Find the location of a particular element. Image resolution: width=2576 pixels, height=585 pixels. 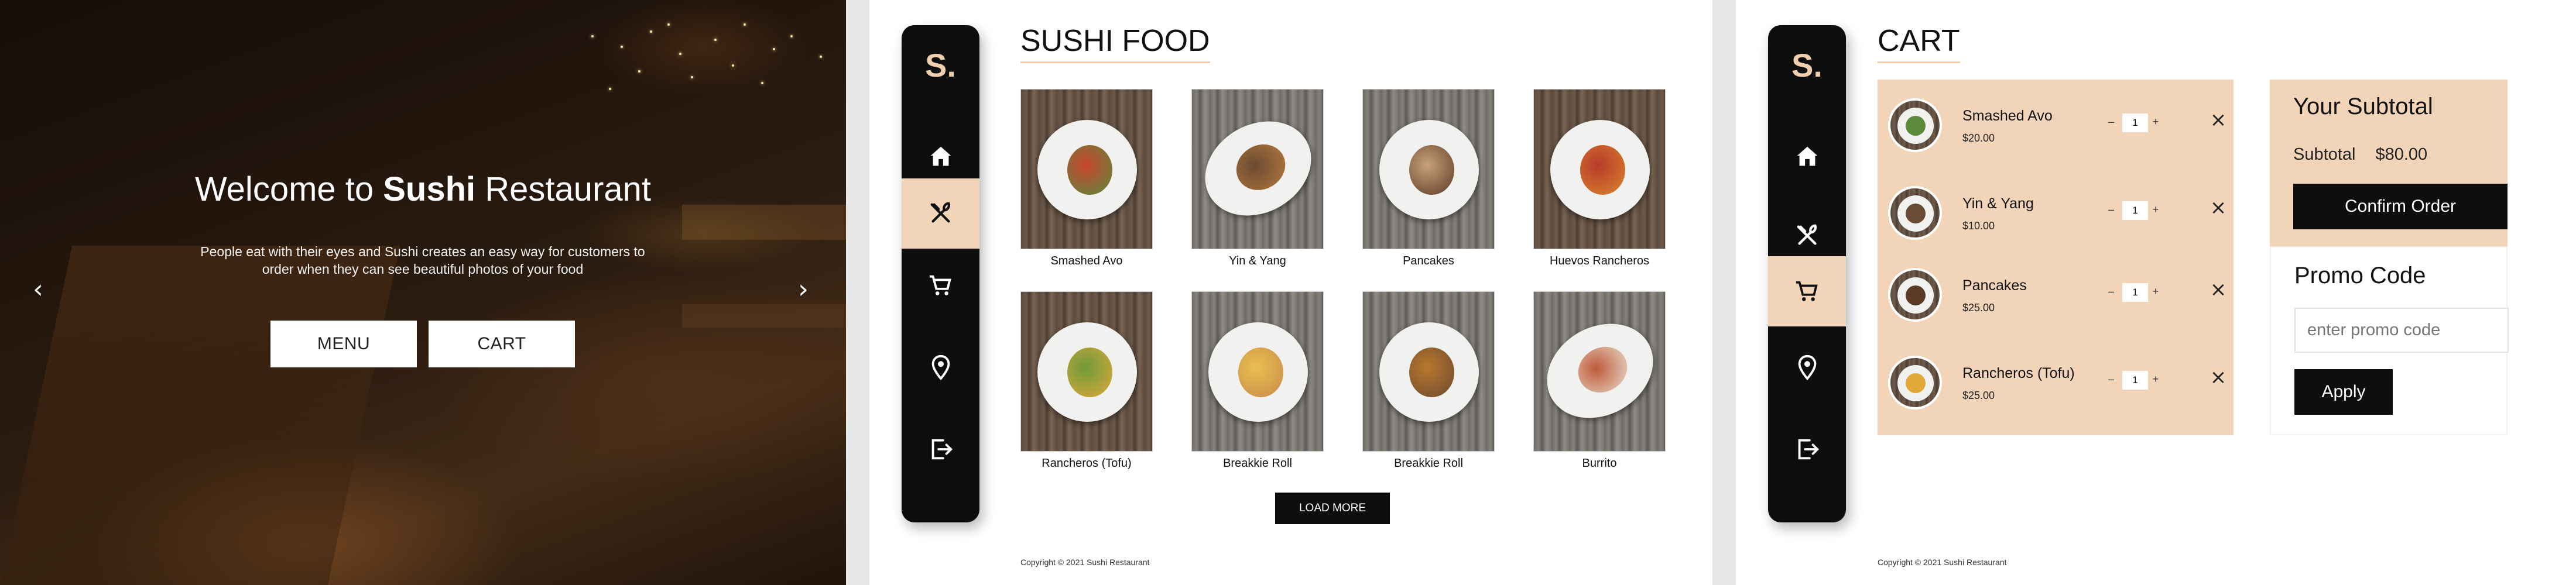

menu-button: MENU is located at coordinates (343, 344).